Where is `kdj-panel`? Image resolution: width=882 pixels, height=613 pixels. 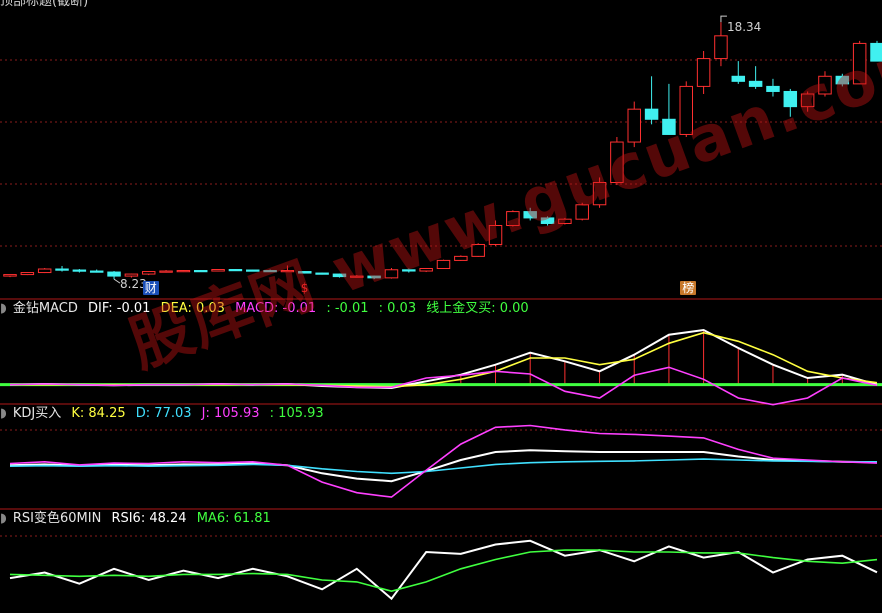
kdj-panel is located at coordinates (443, 461).